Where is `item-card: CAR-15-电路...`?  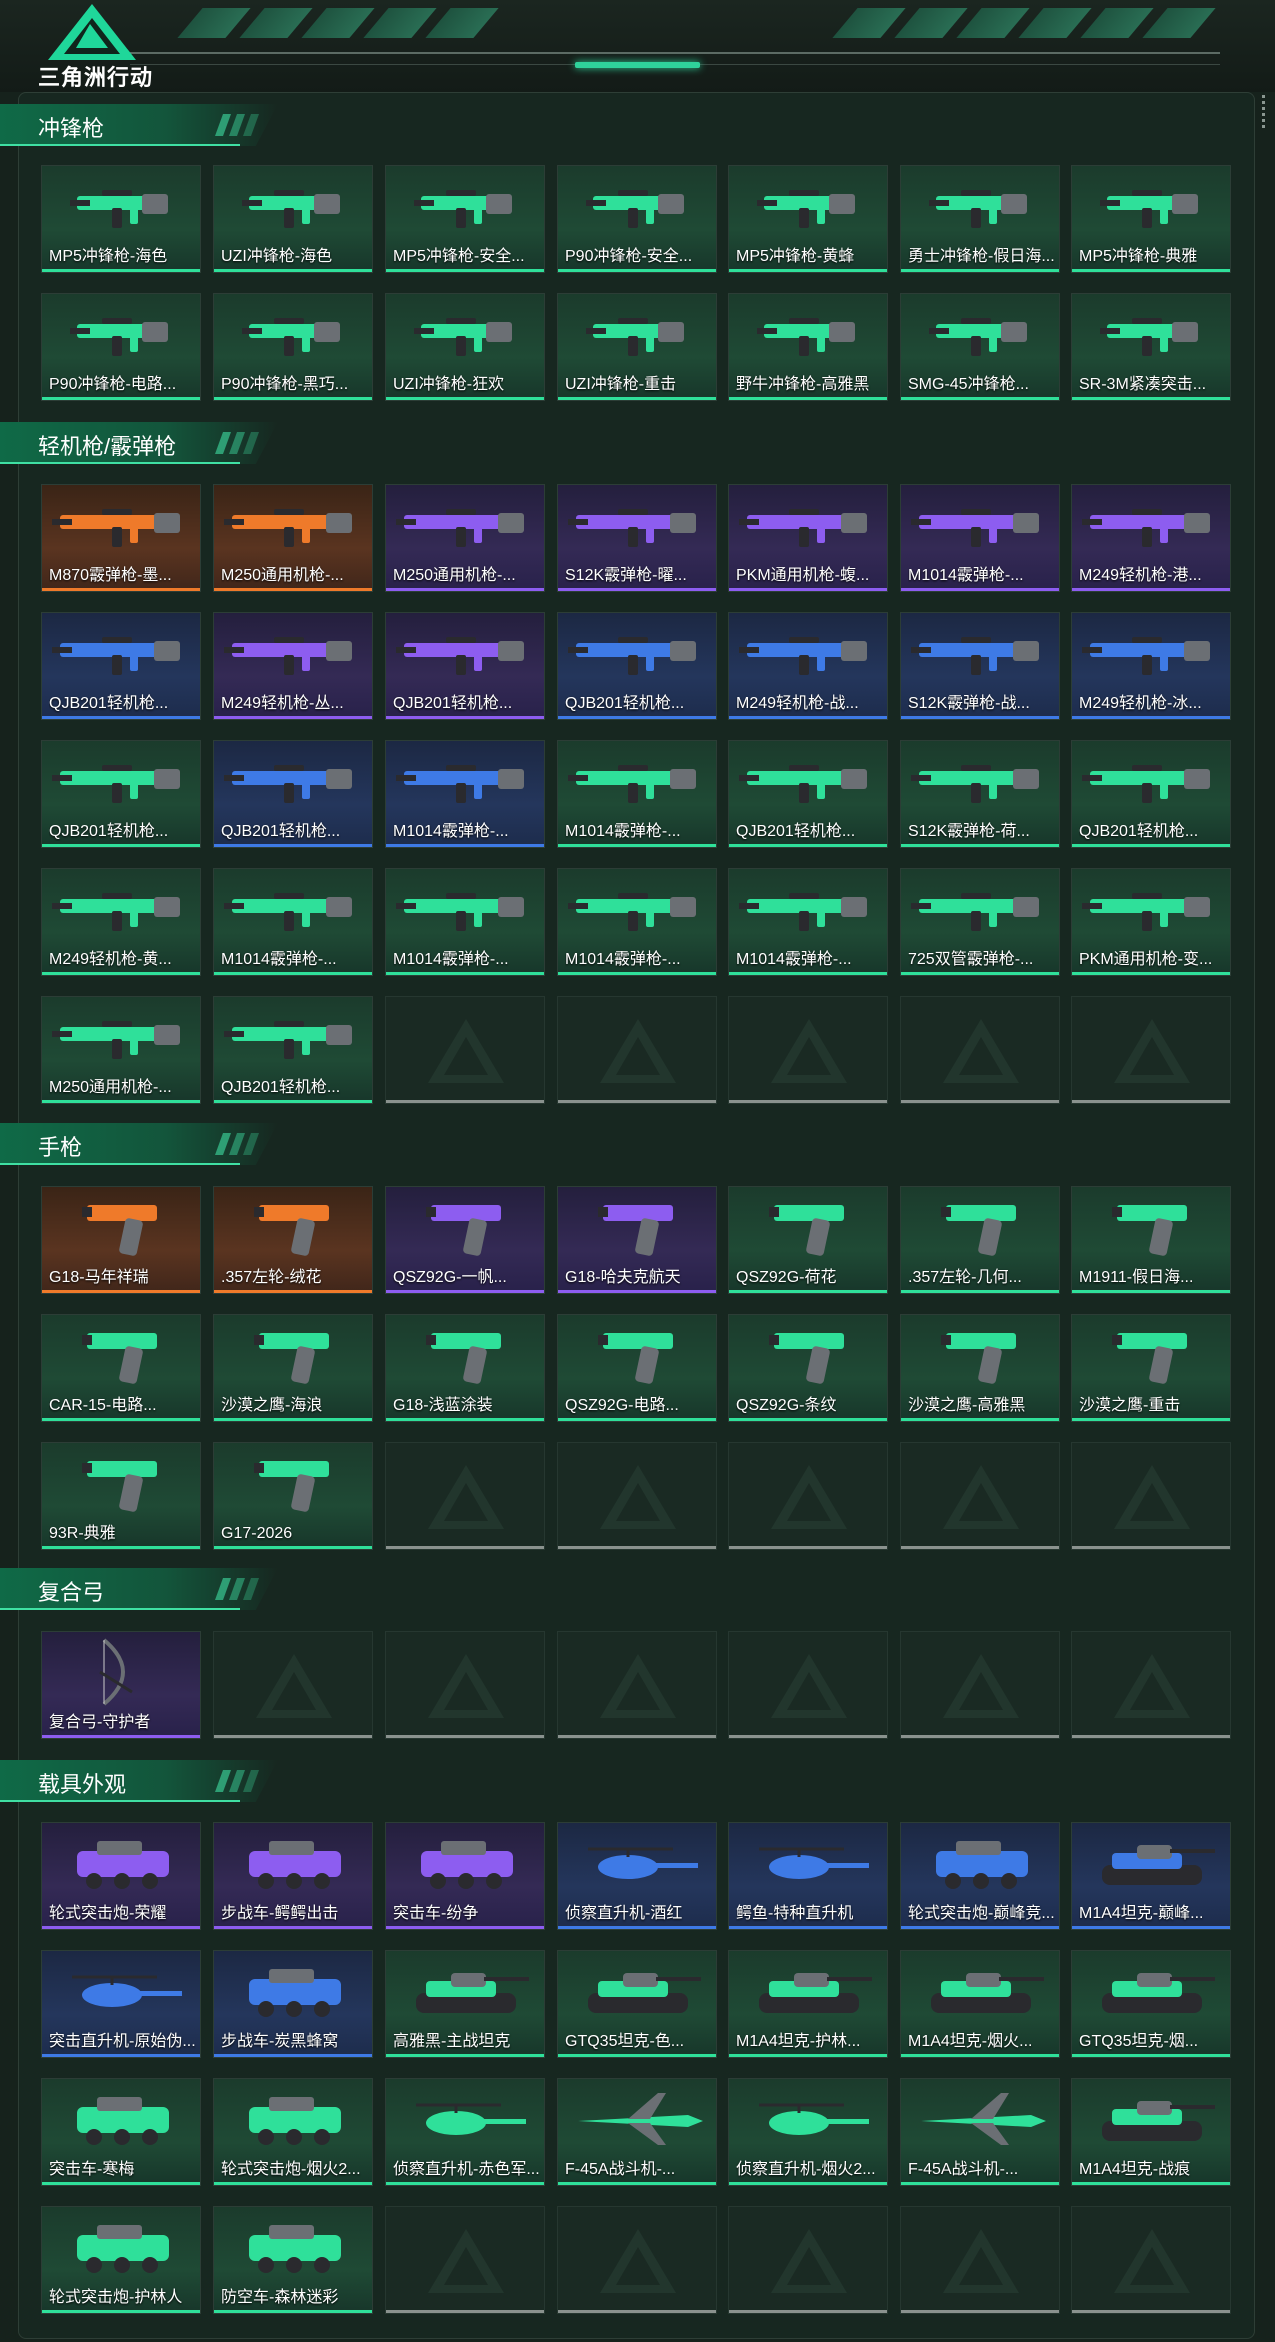
item-card: CAR-15-电路... is located at coordinates (121, 1368).